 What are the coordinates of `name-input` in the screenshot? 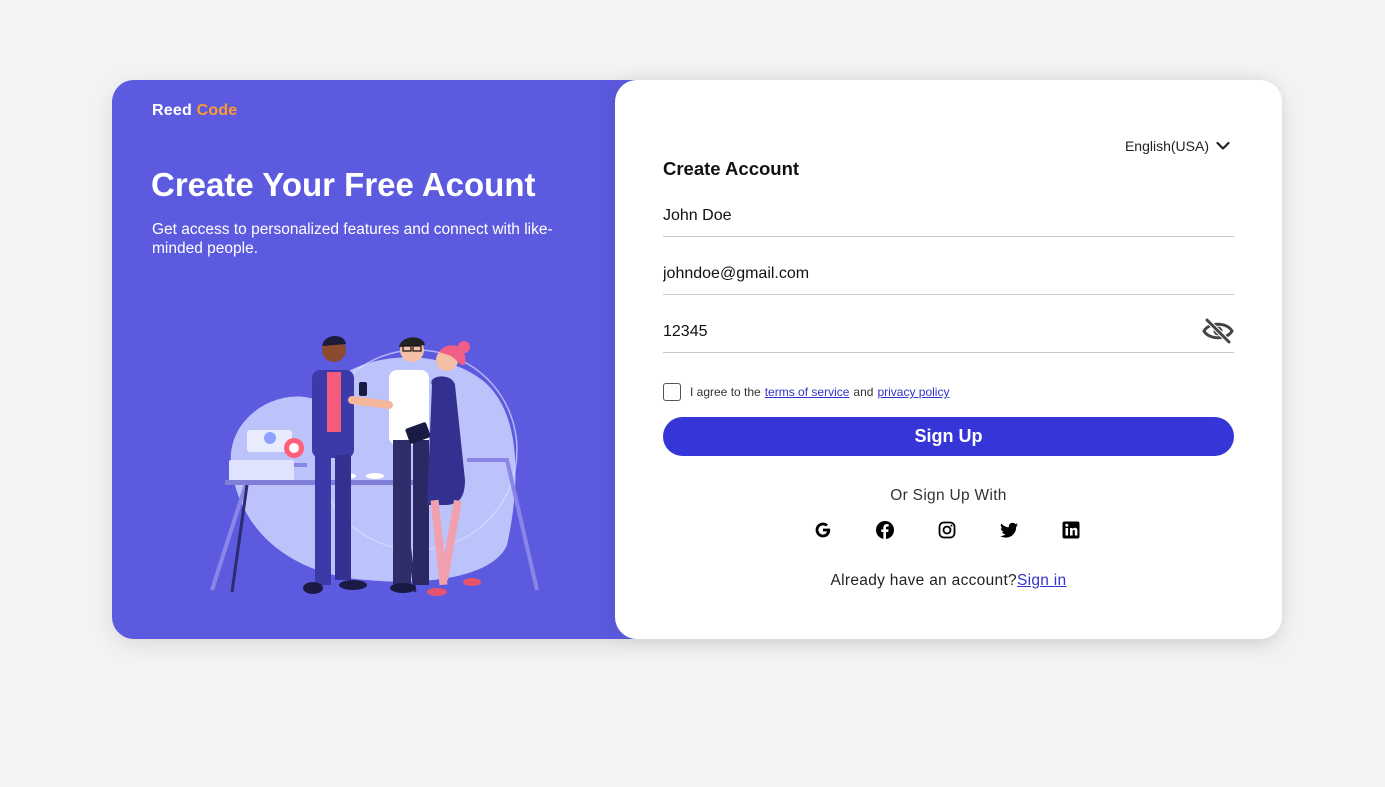 It's located at (948, 215).